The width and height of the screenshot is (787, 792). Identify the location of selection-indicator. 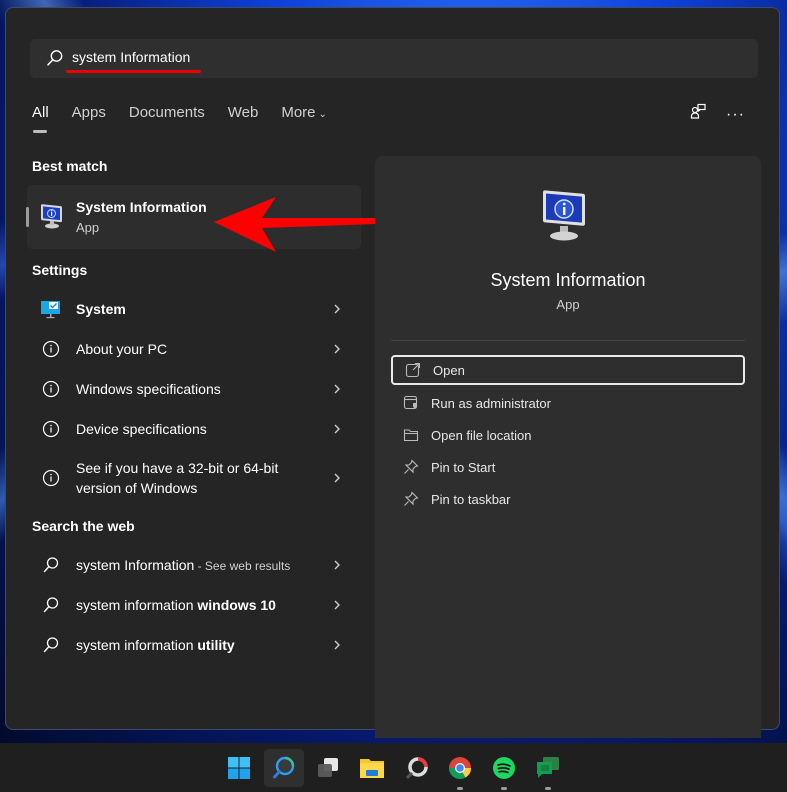
(27, 217).